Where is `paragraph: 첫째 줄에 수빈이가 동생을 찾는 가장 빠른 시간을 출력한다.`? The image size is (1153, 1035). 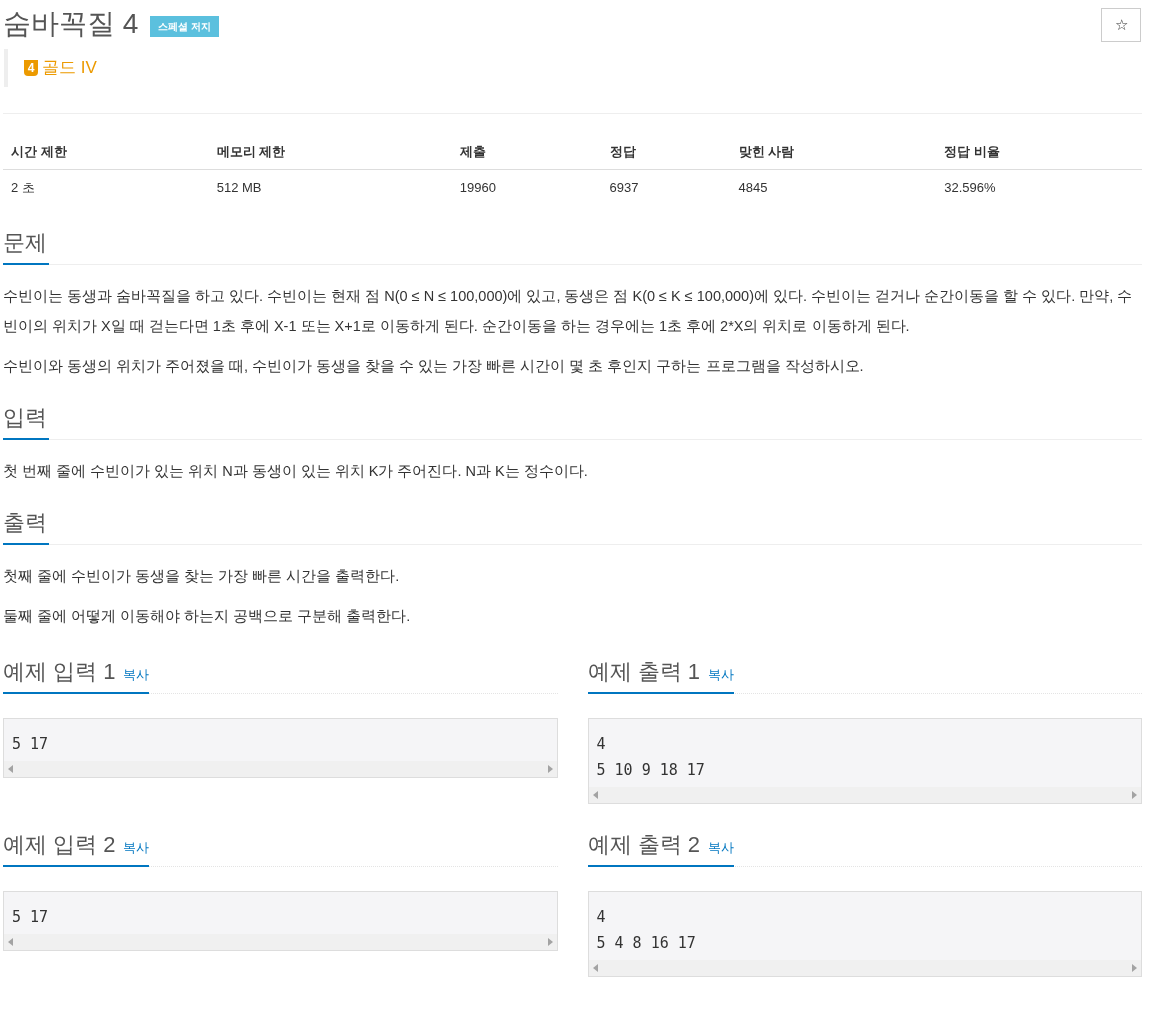
paragraph: 첫째 줄에 수빈이가 동생을 찾는 가장 빠른 시간을 출력한다. is located at coordinates (202, 576).